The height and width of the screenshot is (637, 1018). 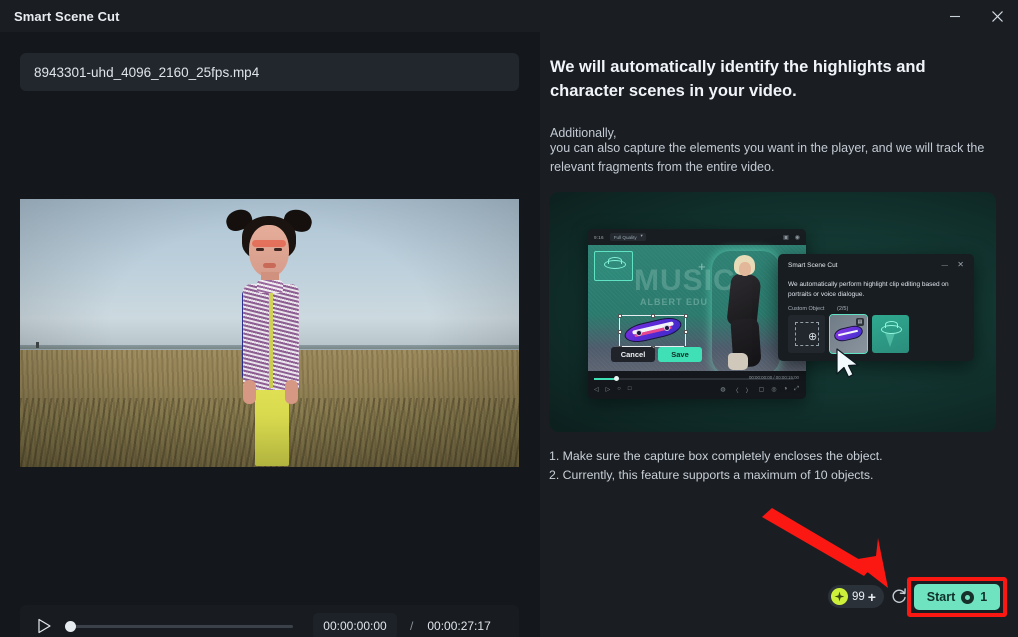 I want to click on credit-diamond-icon, so click(x=839, y=596).